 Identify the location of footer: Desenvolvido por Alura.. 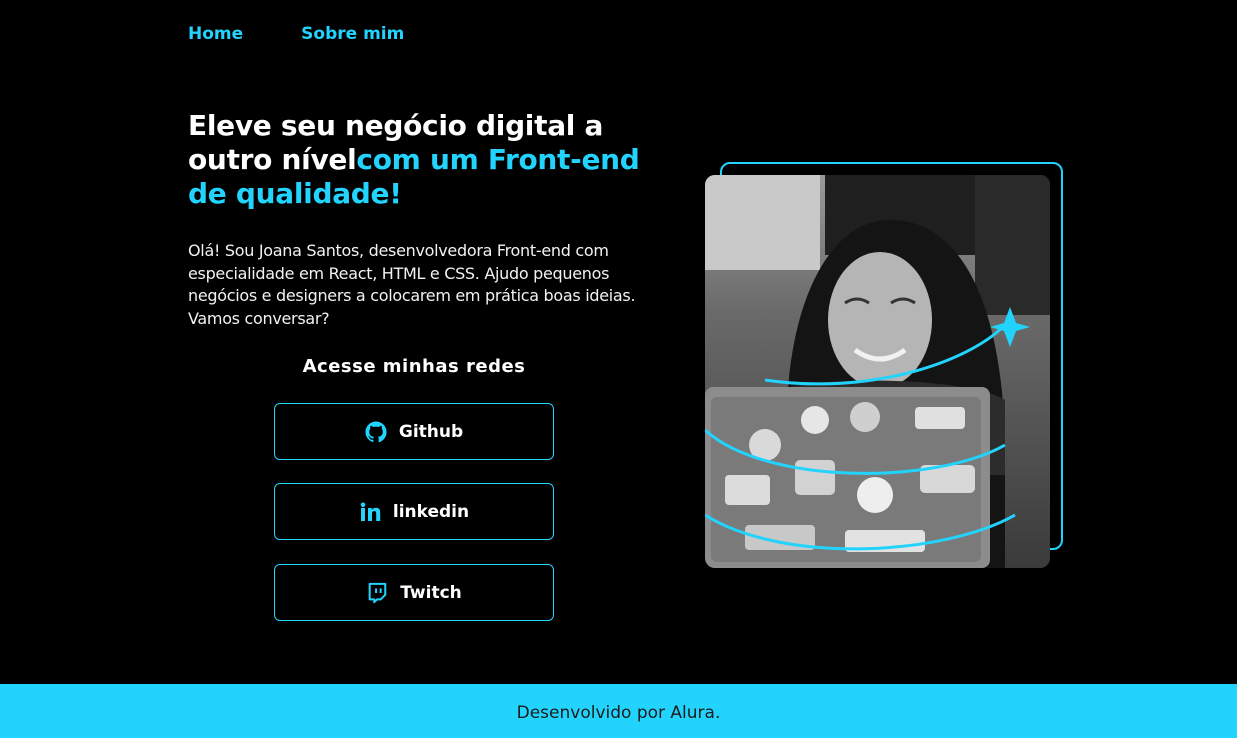
(618, 711).